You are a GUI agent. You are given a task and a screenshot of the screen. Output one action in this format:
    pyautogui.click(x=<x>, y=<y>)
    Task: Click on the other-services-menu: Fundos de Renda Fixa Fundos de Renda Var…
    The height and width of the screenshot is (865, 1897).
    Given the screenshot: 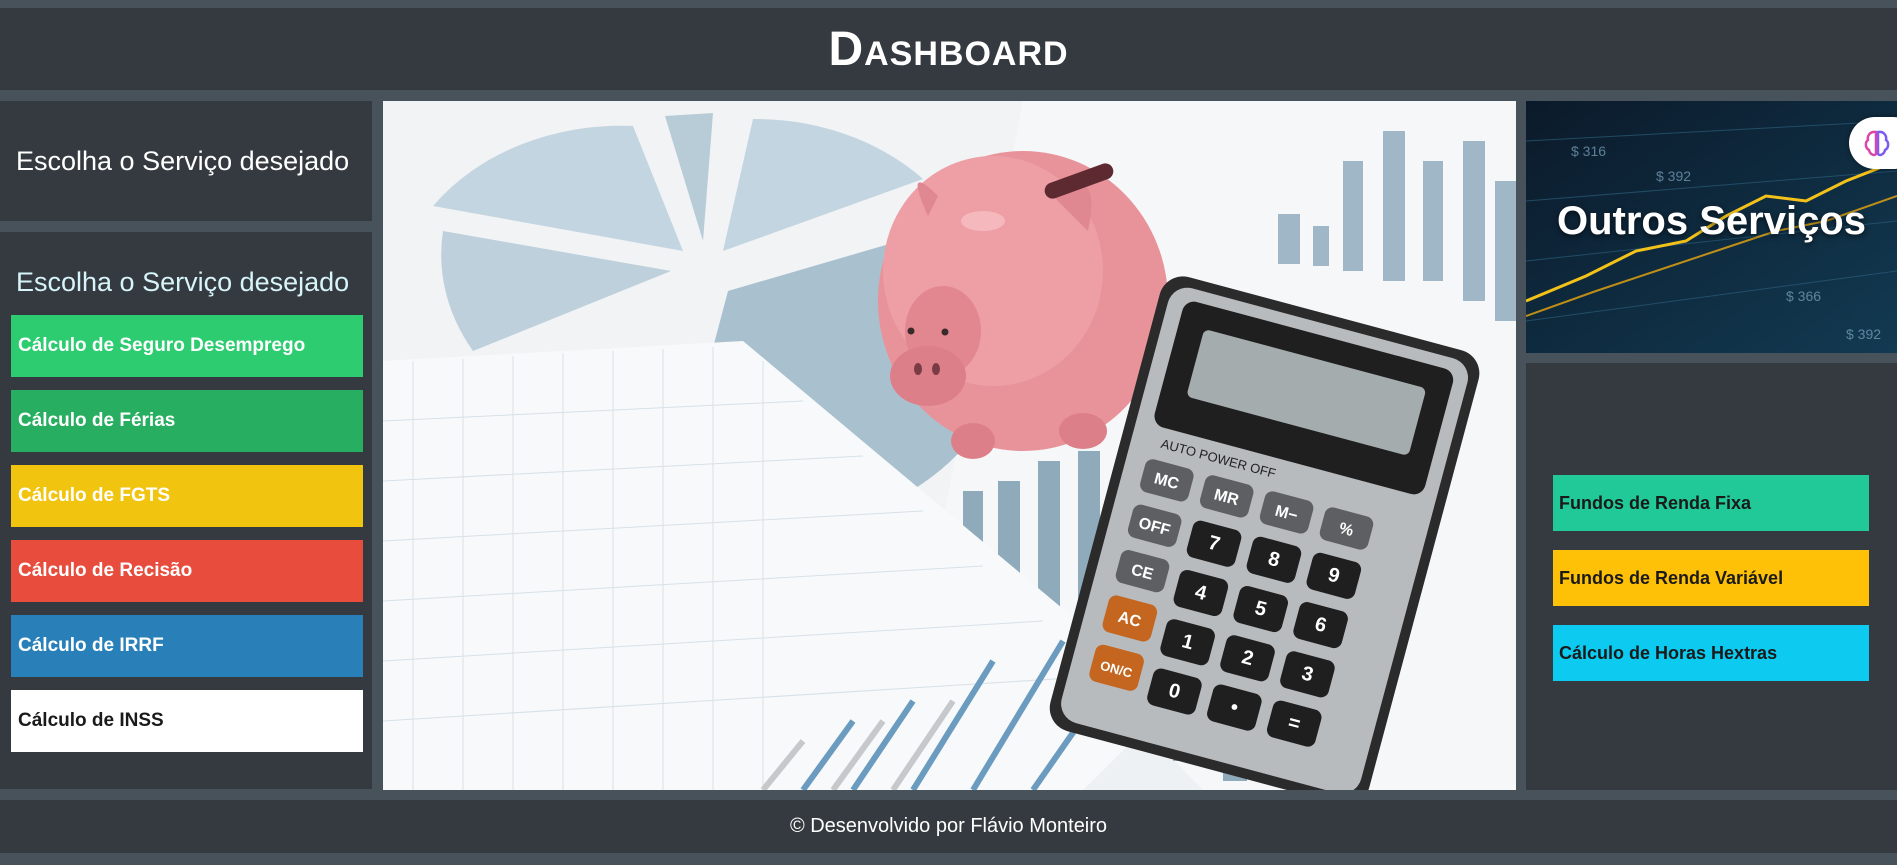 What is the action you would take?
    pyautogui.click(x=1711, y=576)
    